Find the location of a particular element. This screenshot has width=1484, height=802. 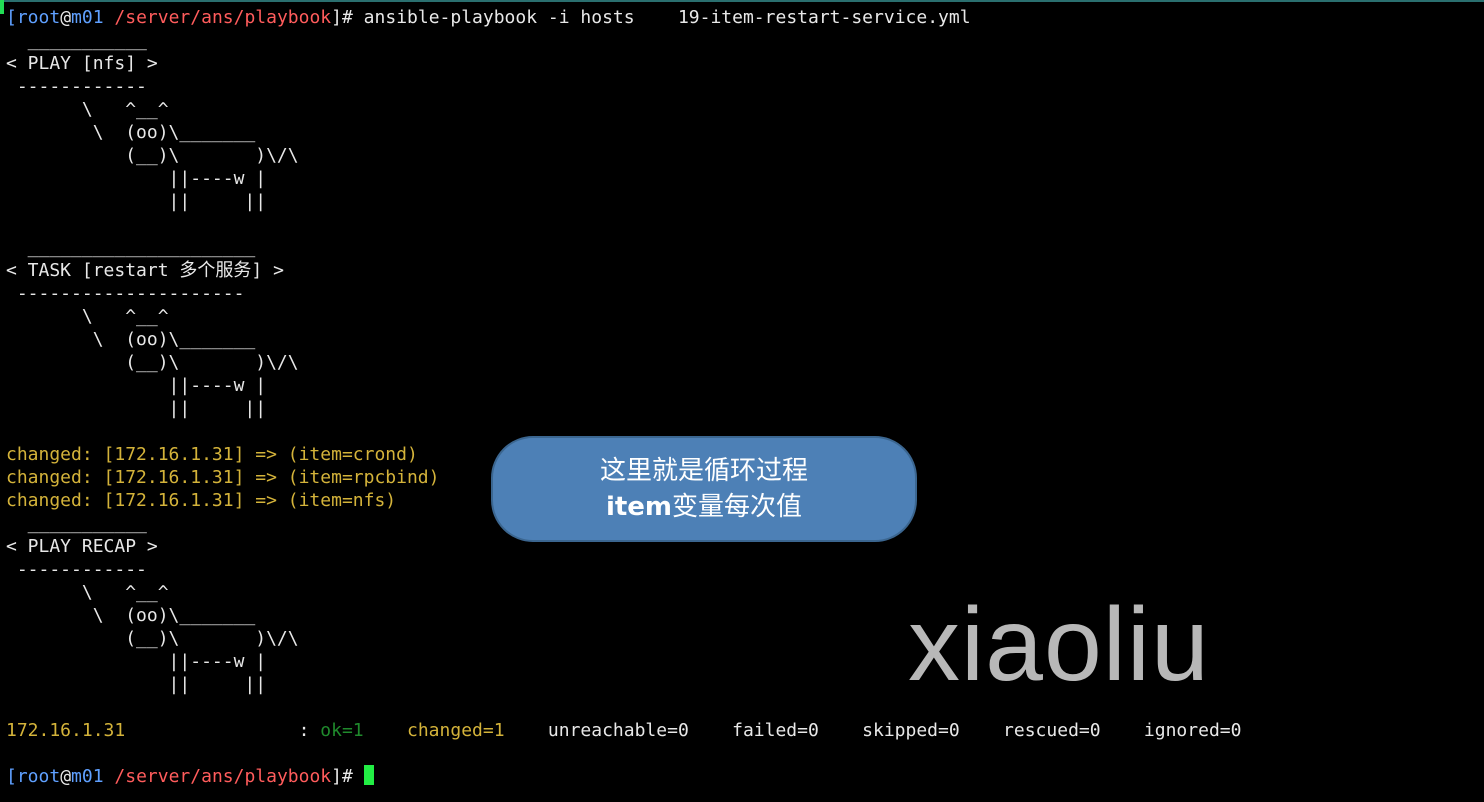

annotation-callout: 这里就是循环过程 item变量每次值 is located at coordinates (704, 489).